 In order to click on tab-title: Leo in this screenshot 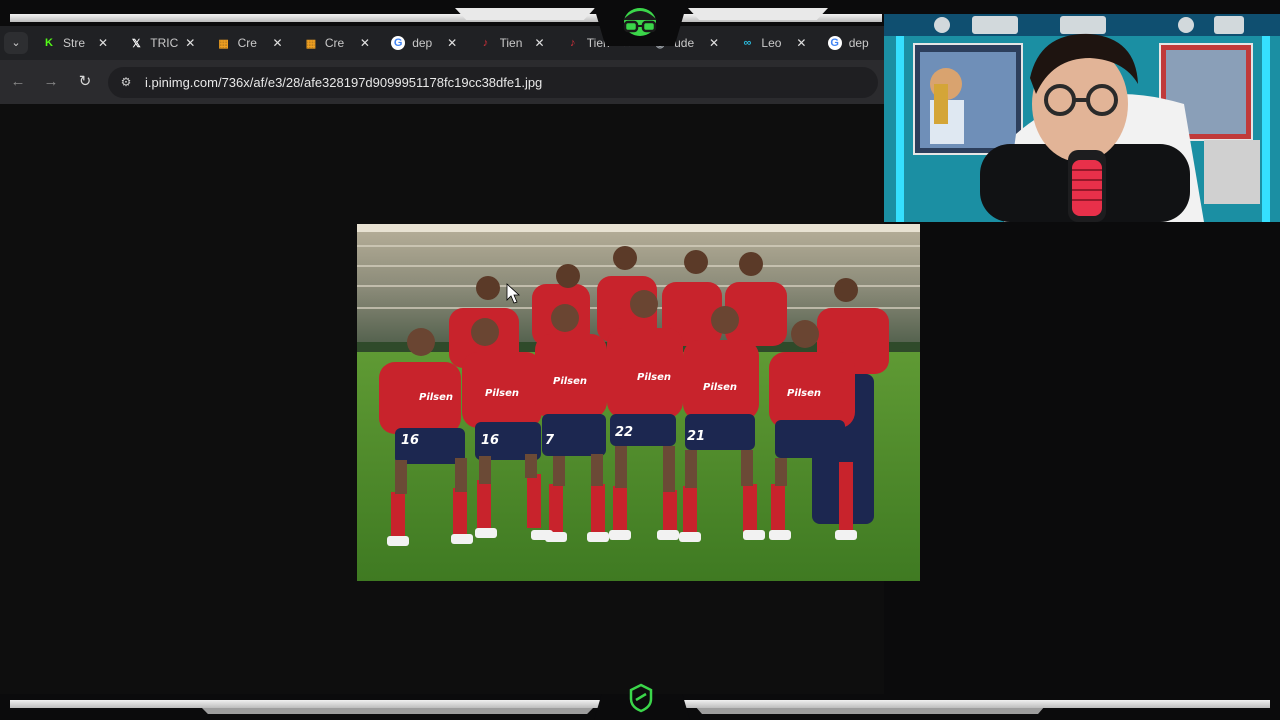, I will do `click(771, 43)`.